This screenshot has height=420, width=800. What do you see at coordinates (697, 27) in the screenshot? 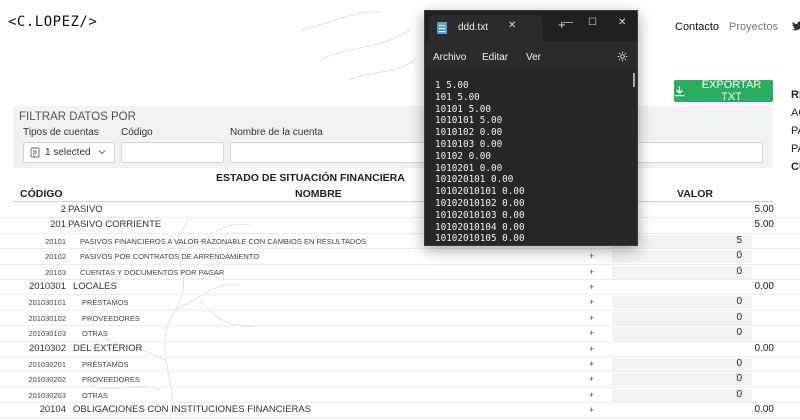
I see `nav-contacto: Contacto` at bounding box center [697, 27].